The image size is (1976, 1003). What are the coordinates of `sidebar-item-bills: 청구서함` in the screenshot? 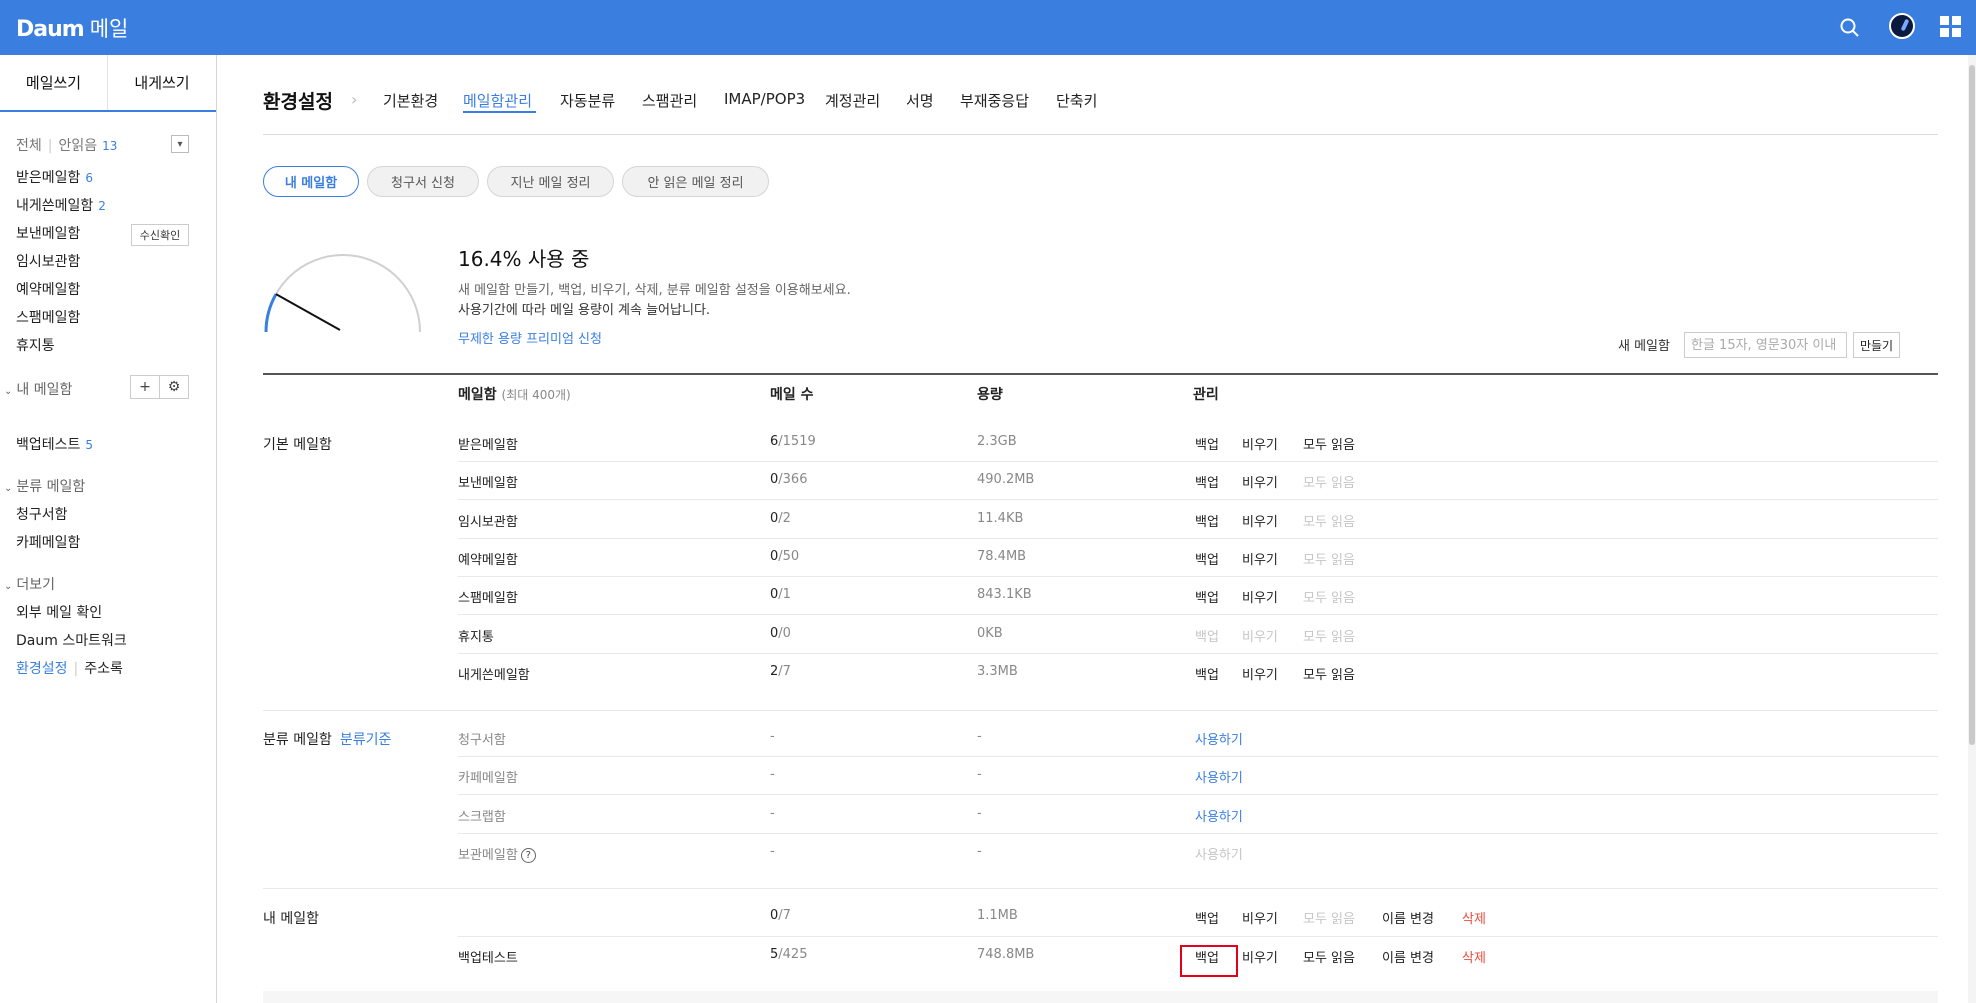 It's located at (42, 514).